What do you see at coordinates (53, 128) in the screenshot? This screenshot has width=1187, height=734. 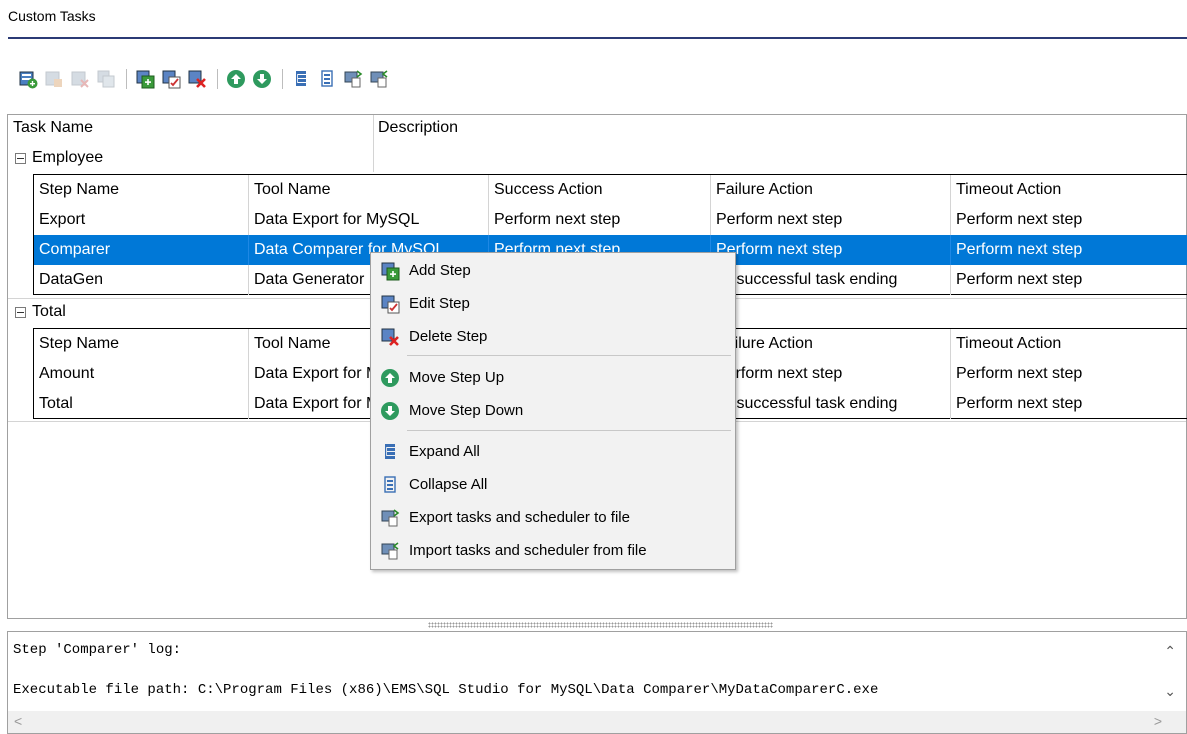 I see `column-header-task-name: Task Name` at bounding box center [53, 128].